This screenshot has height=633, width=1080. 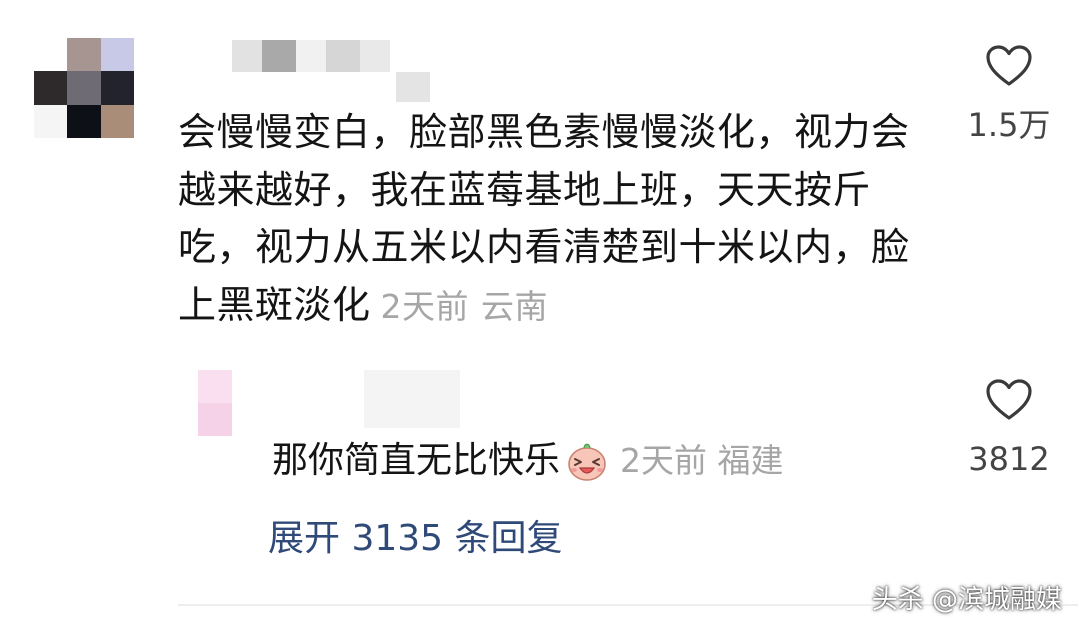 What do you see at coordinates (515, 306) in the screenshot?
I see `comment-location: 云南` at bounding box center [515, 306].